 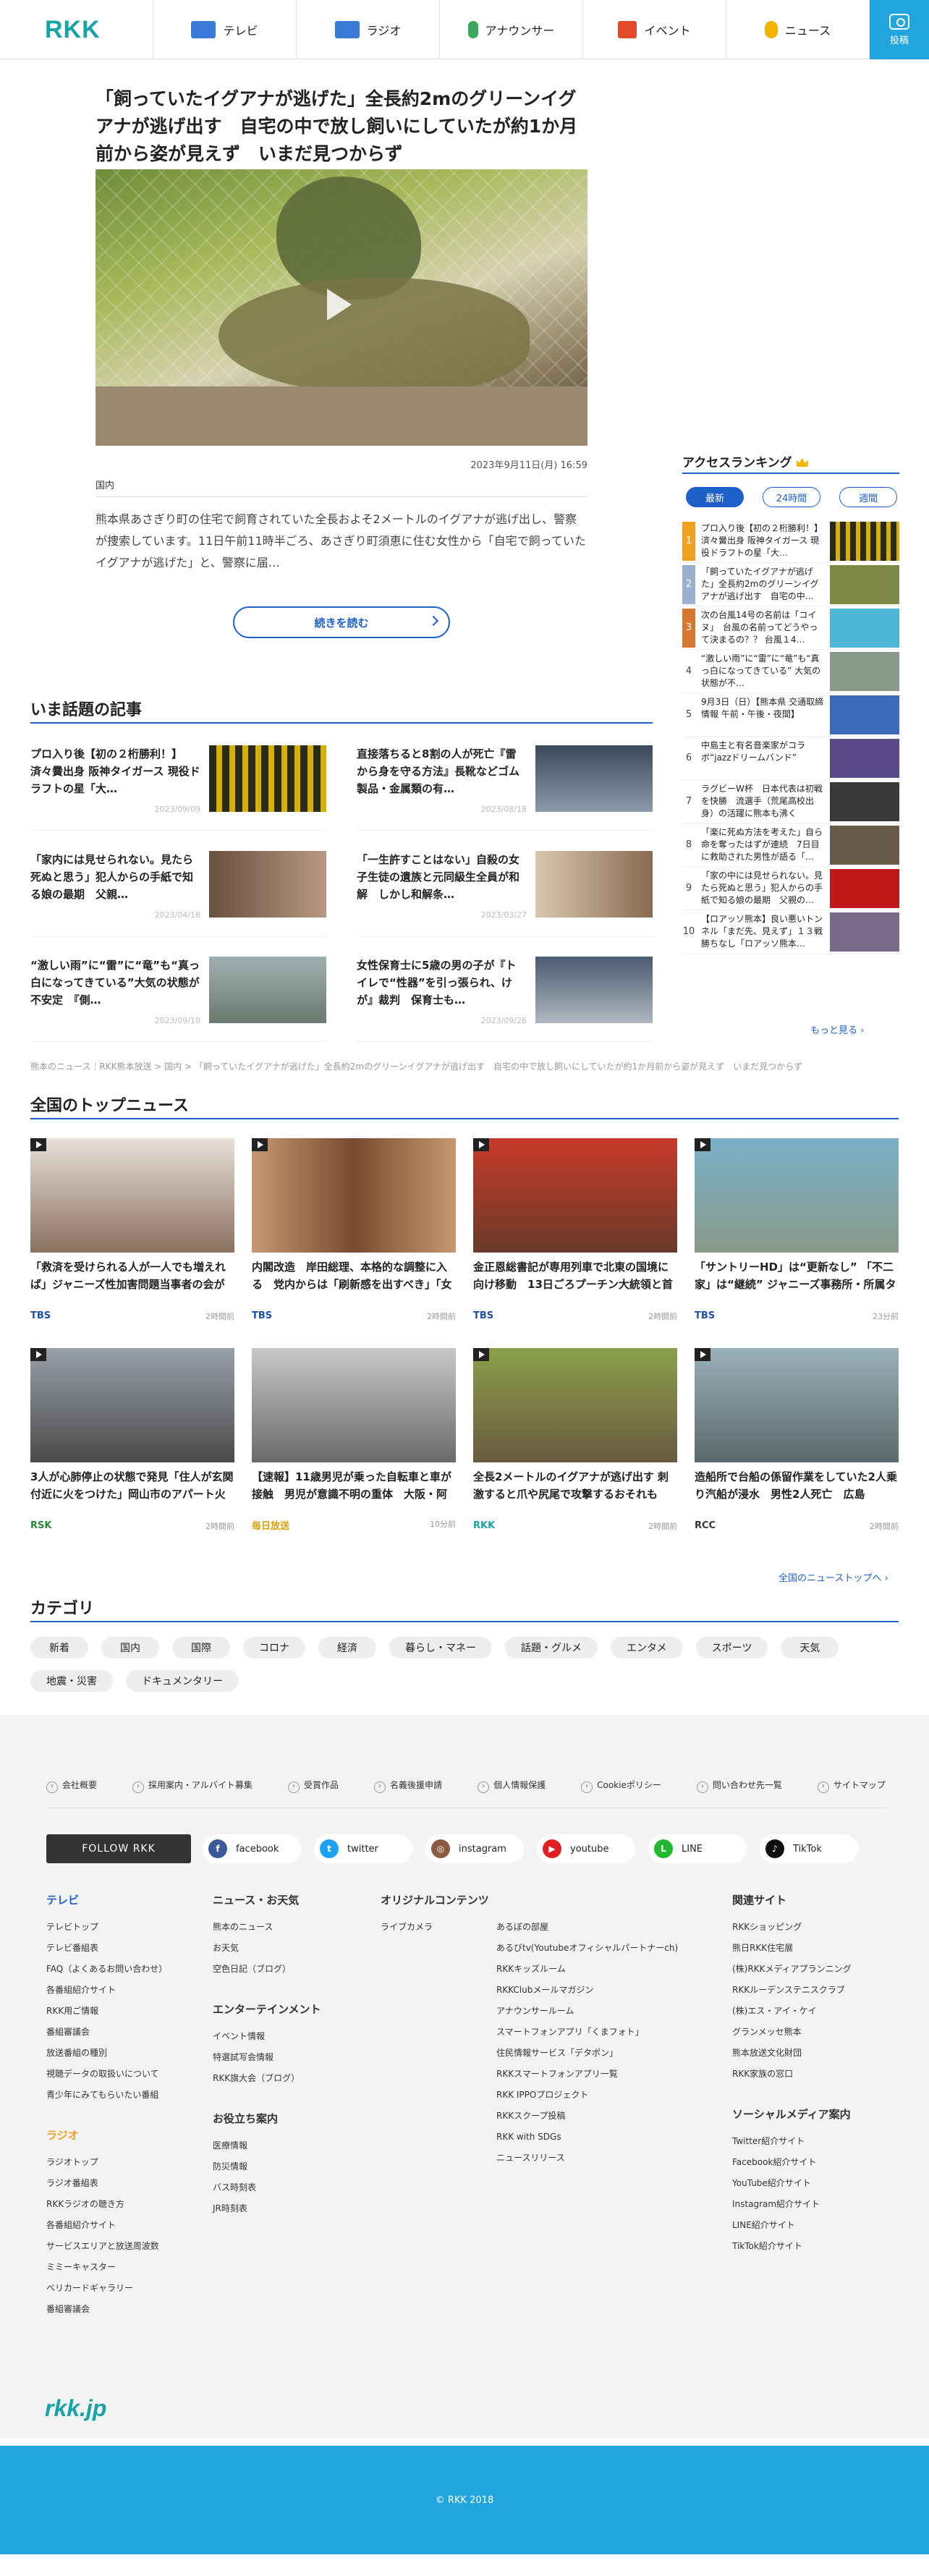 I want to click on national-more-link: 全国のニューストップへ ›, so click(x=833, y=1577).